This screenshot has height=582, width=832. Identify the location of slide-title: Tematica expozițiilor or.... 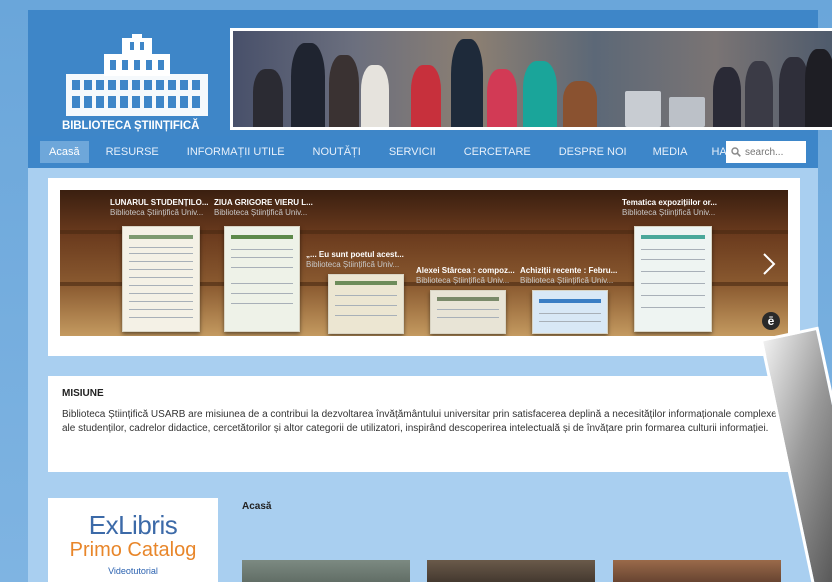
(669, 202).